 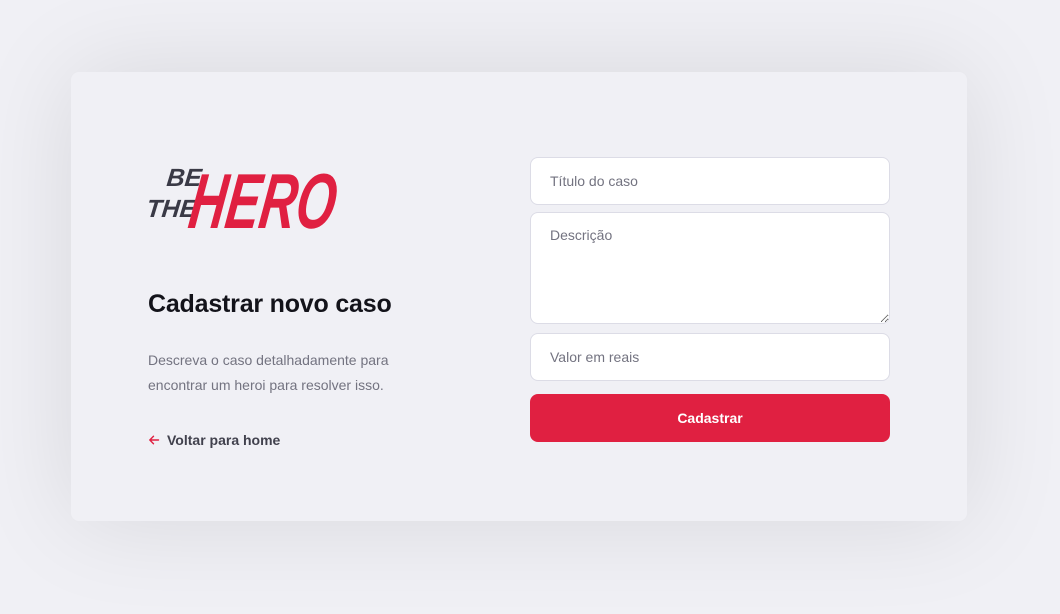 I want to click on back-link-label: Voltar para home, so click(x=224, y=440).